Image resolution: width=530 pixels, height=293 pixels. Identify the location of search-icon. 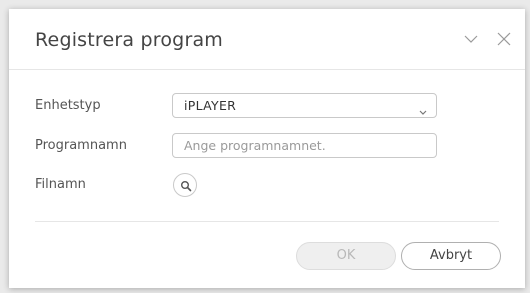
(186, 186).